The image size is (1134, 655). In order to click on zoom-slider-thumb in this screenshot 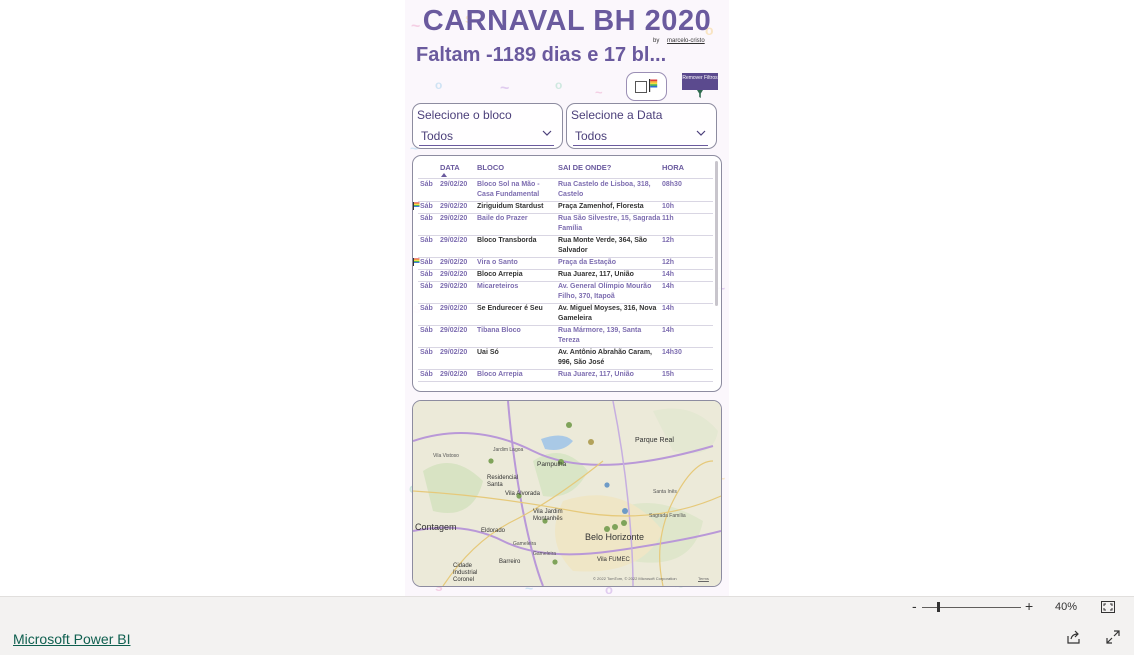, I will do `click(938, 607)`.